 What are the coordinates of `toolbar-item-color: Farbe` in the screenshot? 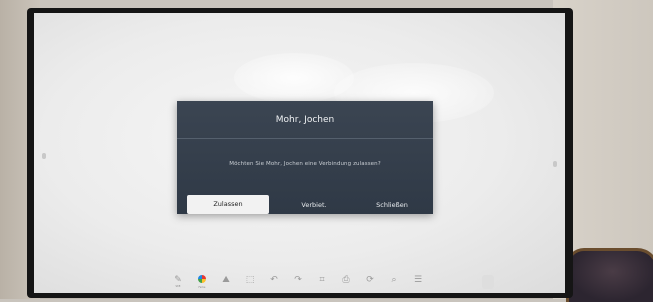 It's located at (202, 284).